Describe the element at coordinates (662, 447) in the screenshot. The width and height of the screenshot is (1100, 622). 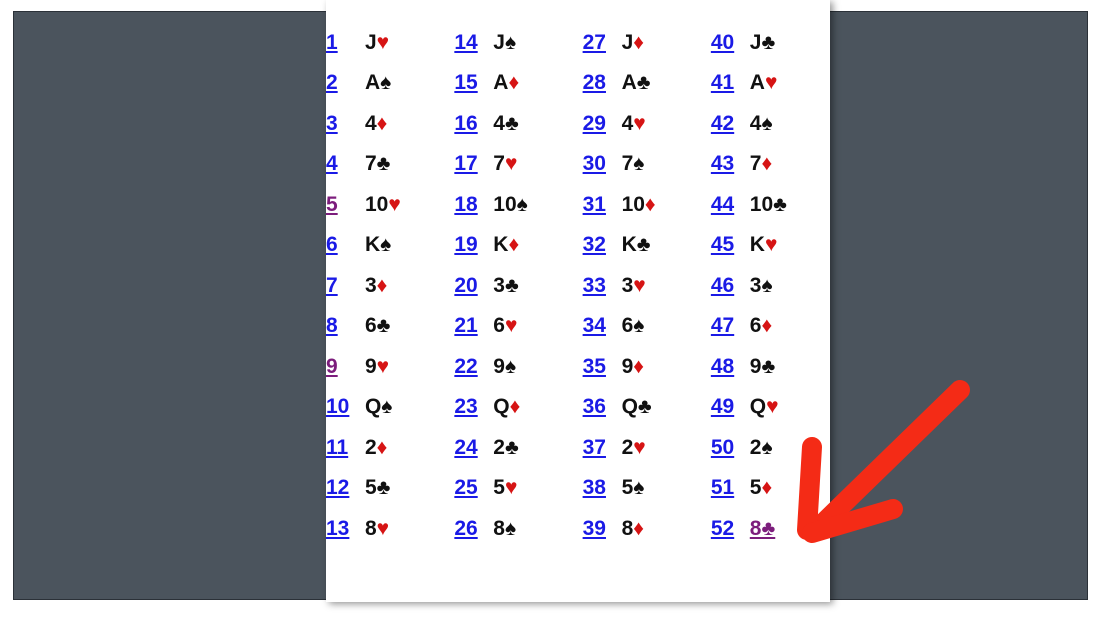
I see `card-value-cell: 2♥` at that location.